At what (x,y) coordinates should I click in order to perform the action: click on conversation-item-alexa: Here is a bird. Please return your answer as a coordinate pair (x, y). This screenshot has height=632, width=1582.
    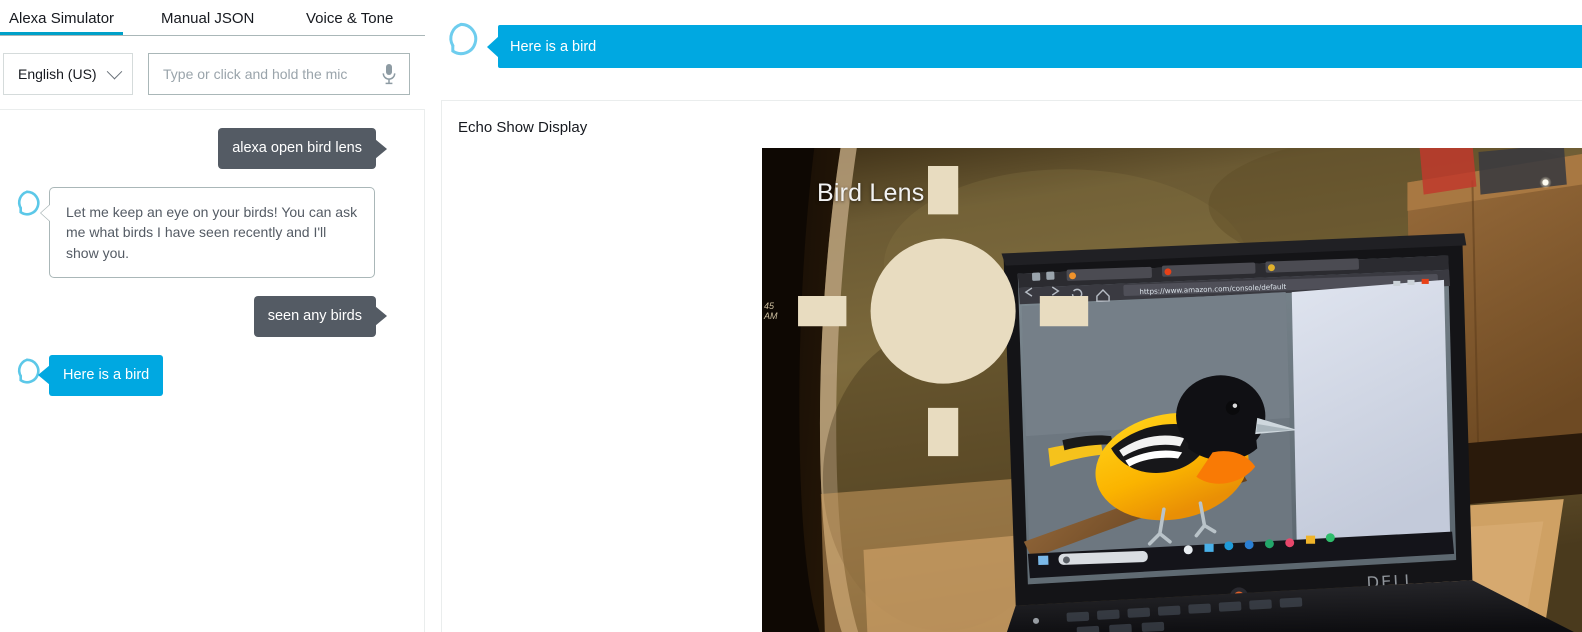
    Looking at the image, I should click on (202, 375).